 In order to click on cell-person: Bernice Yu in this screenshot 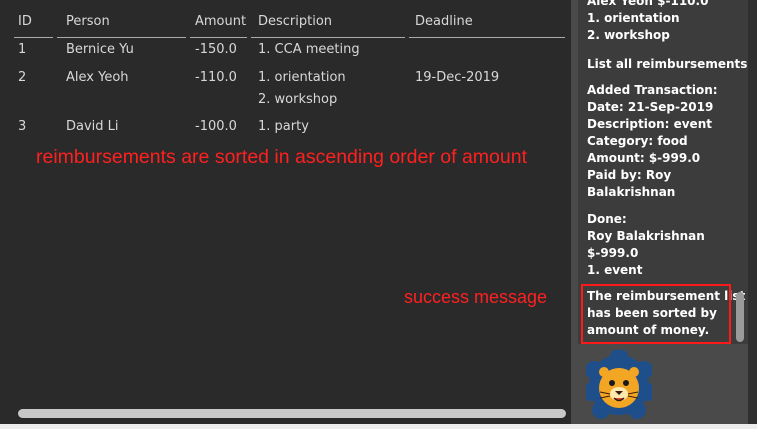, I will do `click(100, 49)`.